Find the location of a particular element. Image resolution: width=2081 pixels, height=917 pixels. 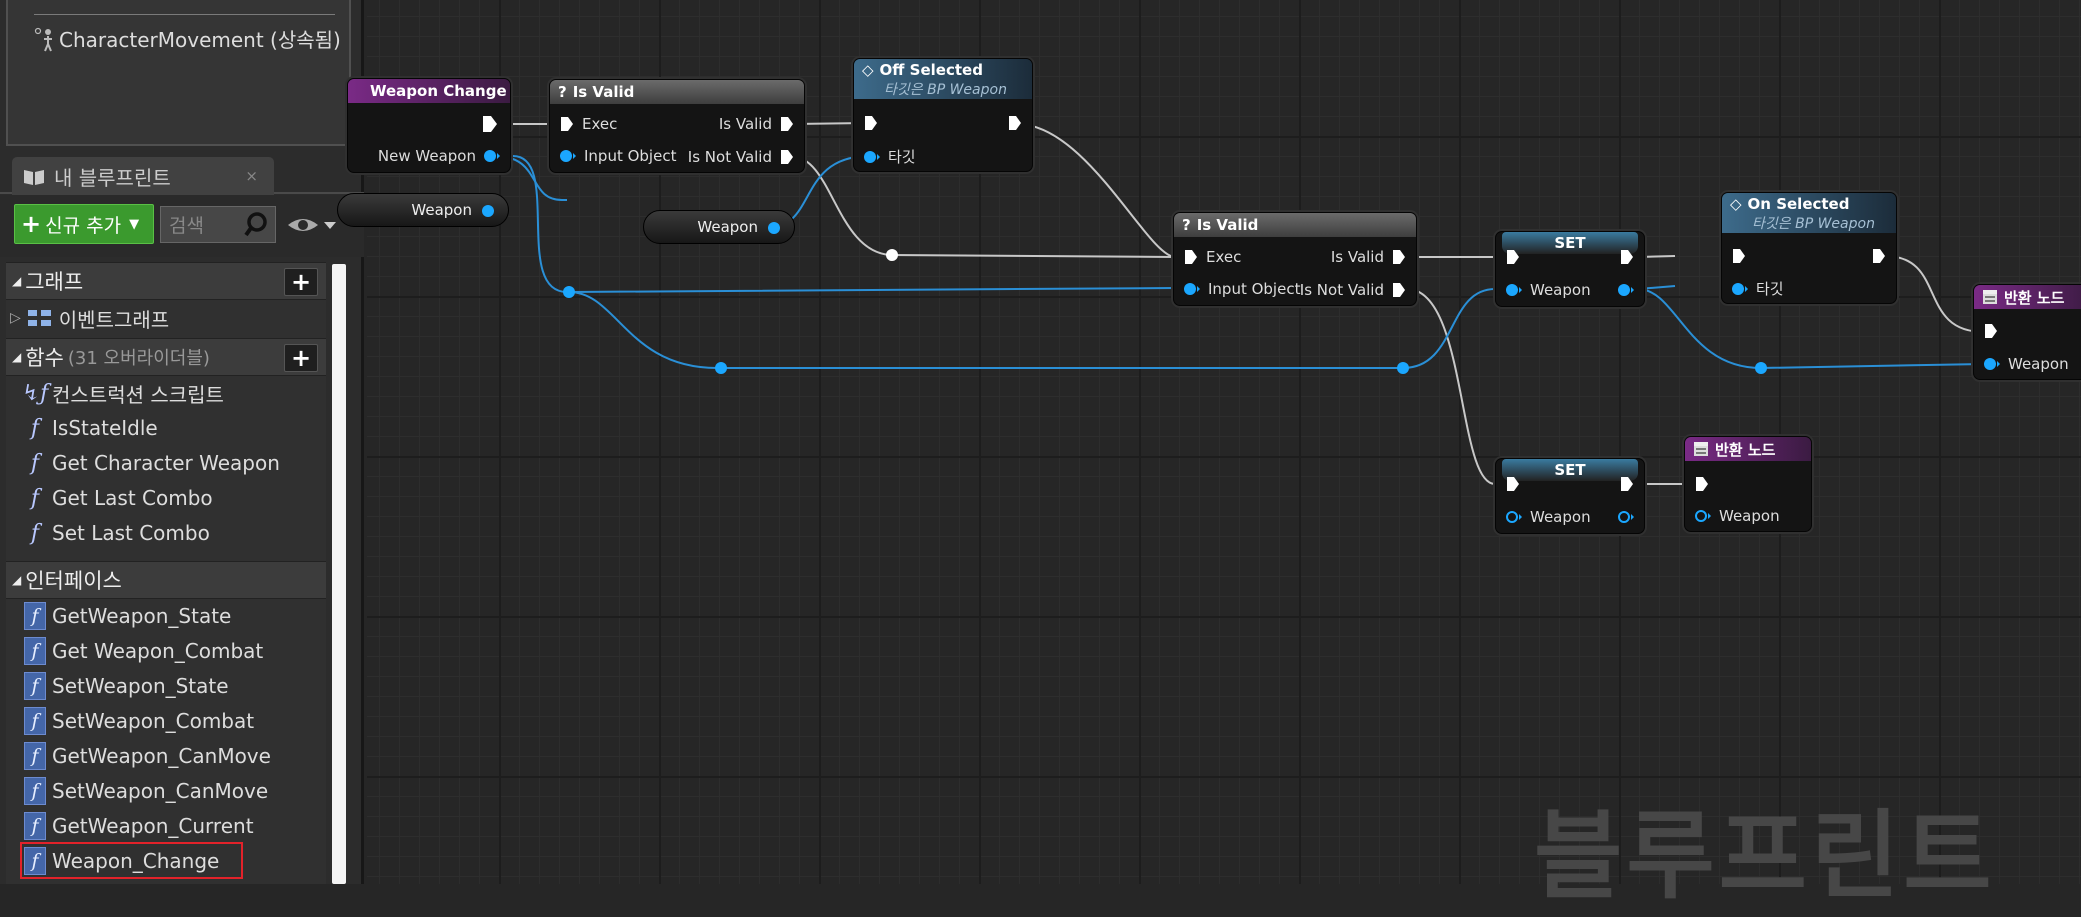

node-set-1: SET Weapon is located at coordinates (1570, 269).